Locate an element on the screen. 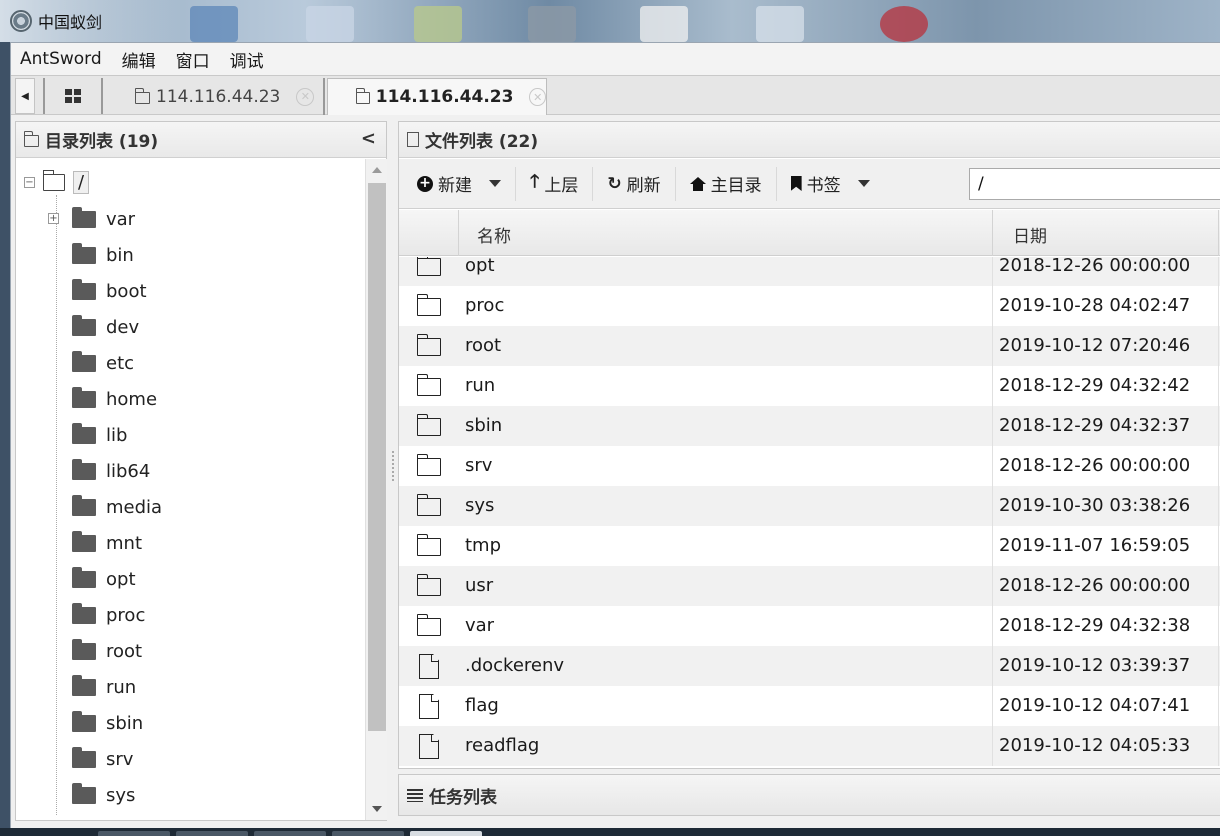 This screenshot has width=1220, height=836. tree-item: proc is located at coordinates (108, 615).